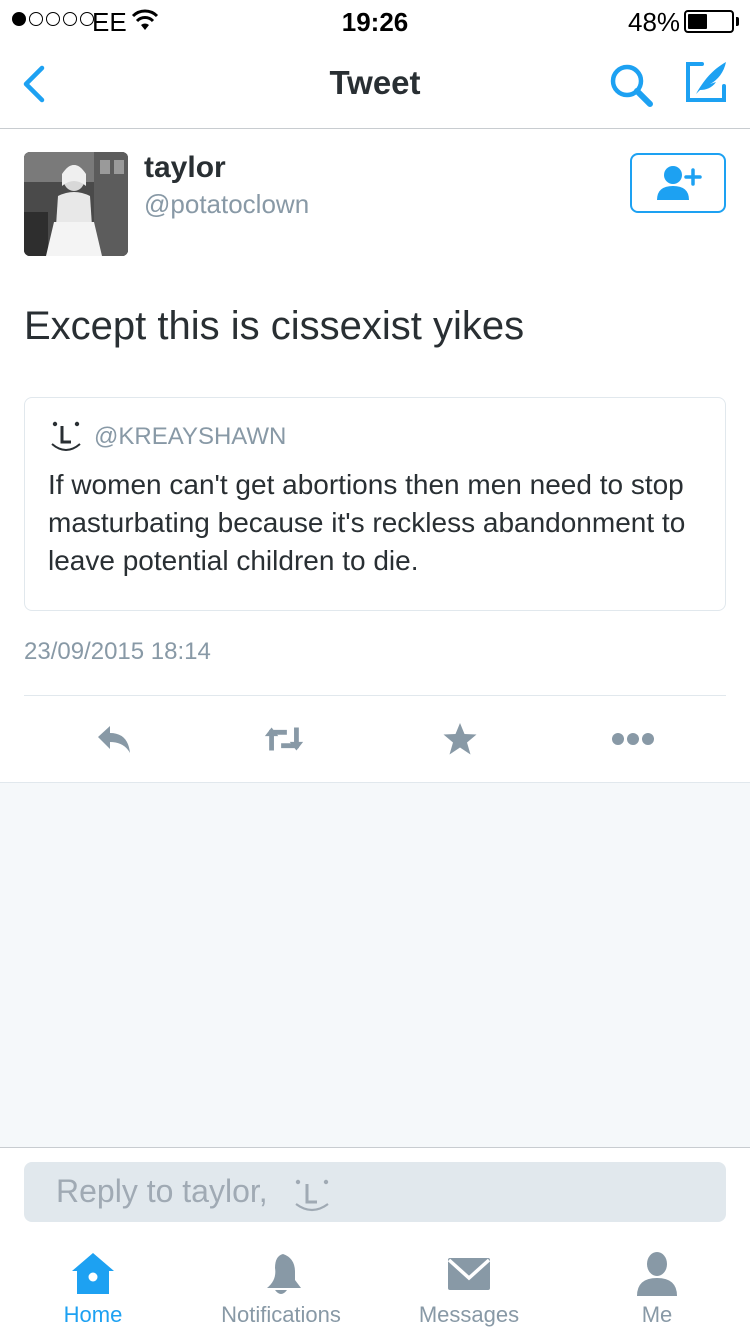 This screenshot has height=1334, width=750. Describe the element at coordinates (190, 437) in the screenshot. I see `quoted-handle: @KREAYSHAWN` at that location.